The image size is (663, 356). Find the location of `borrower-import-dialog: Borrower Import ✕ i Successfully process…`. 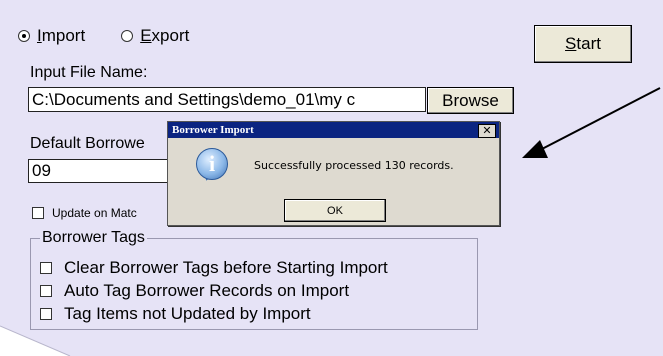

borrower-import-dialog: Borrower Import ✕ i Successfully process… is located at coordinates (333, 173).